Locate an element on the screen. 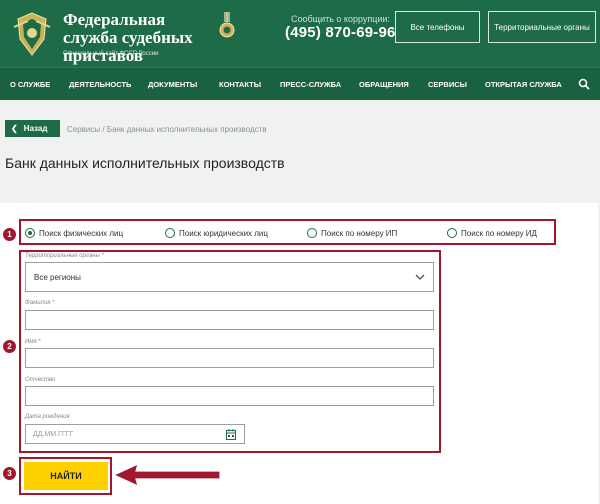 The height and width of the screenshot is (504, 600). calendar-icon is located at coordinates (231, 434).